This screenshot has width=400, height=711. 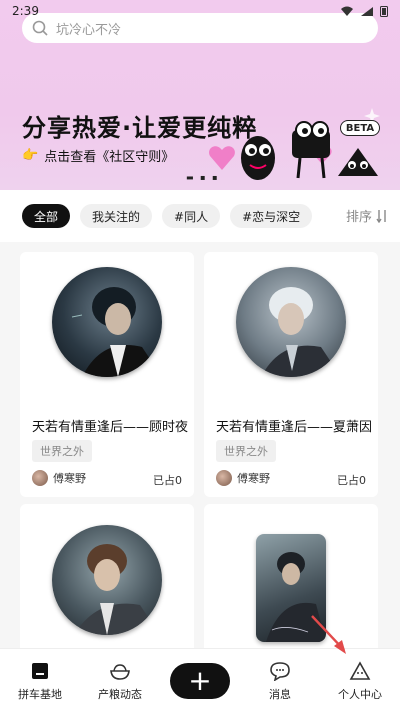 What do you see at coordinates (191, 216) in the screenshot?
I see `chip-fanwork: #同人` at bounding box center [191, 216].